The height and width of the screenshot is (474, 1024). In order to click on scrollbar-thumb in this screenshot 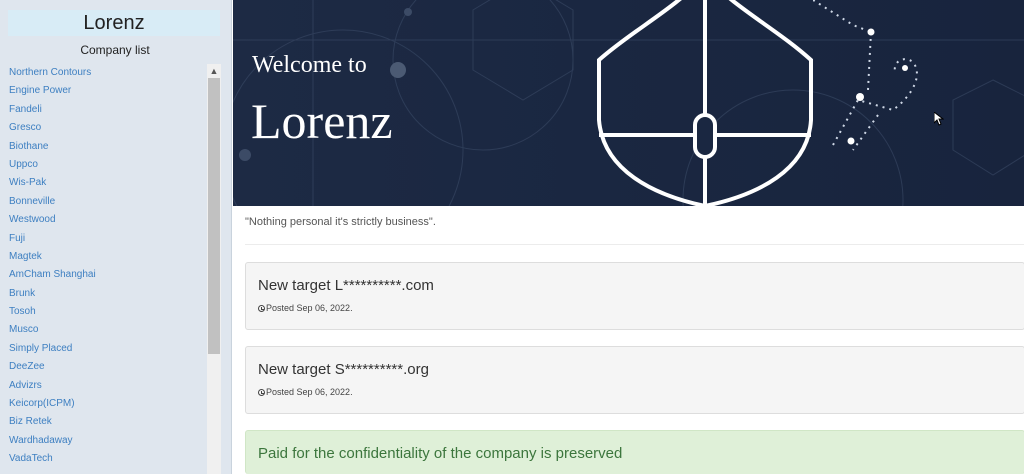, I will do `click(214, 216)`.